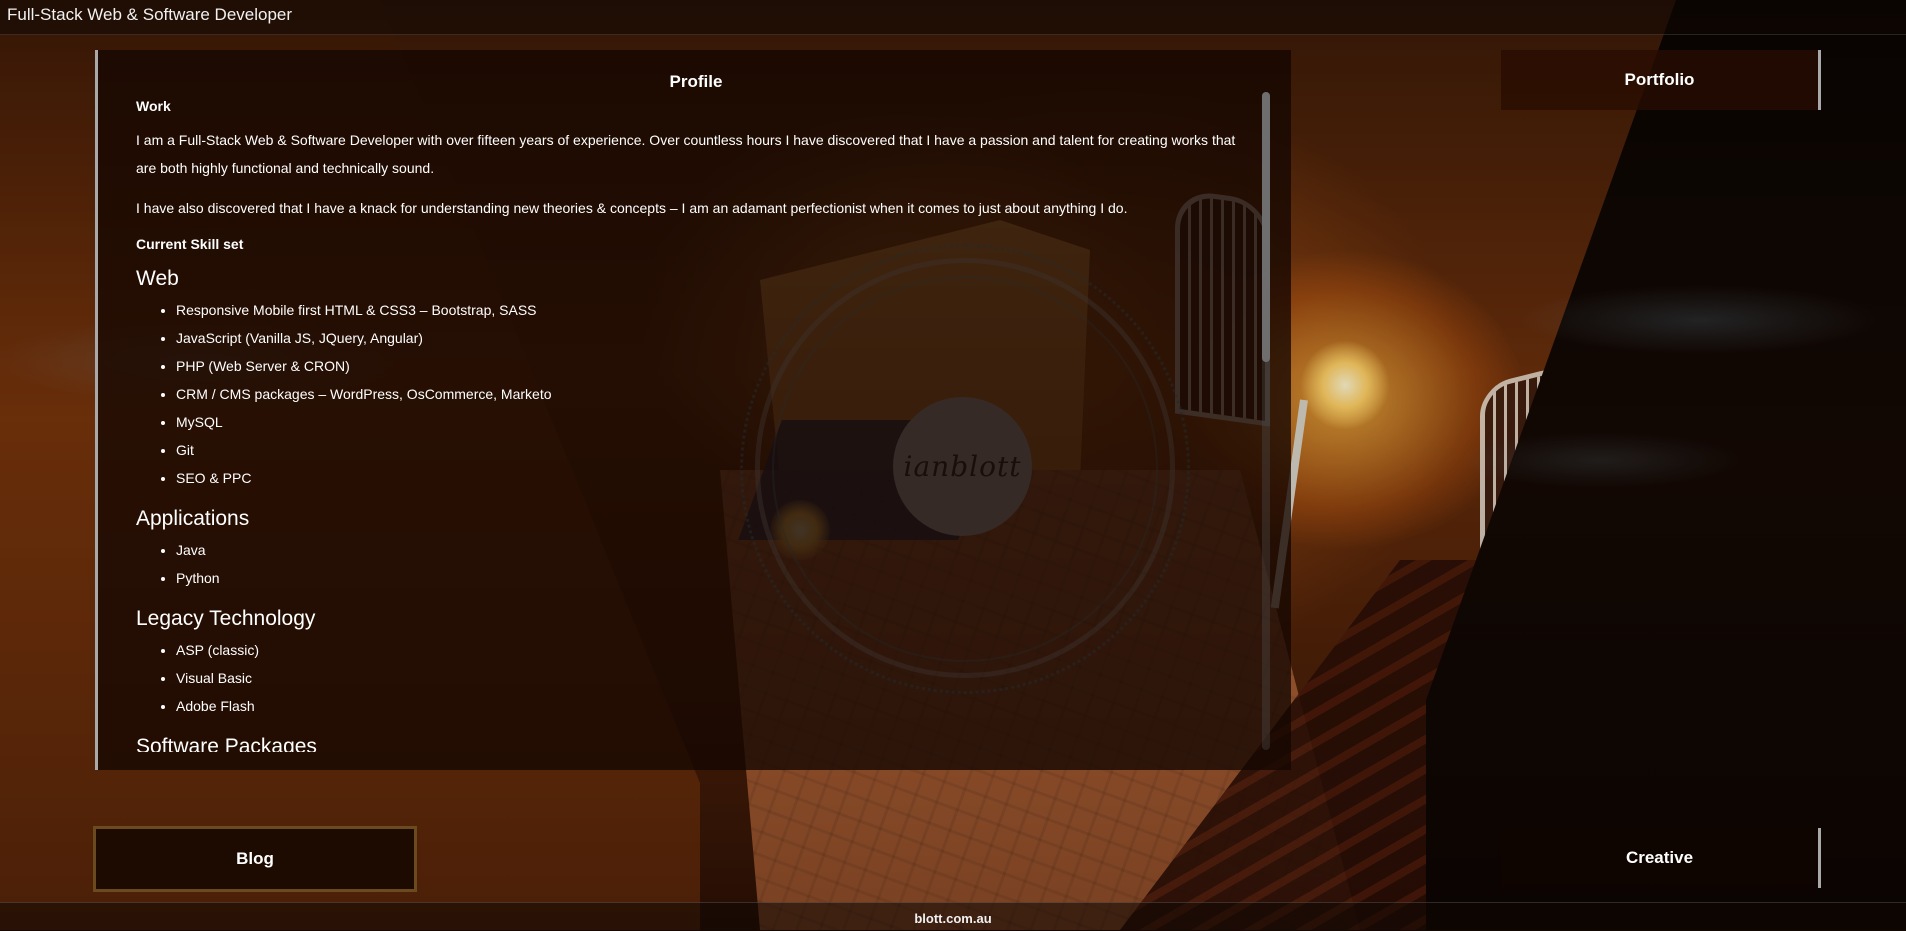 The image size is (1906, 931). I want to click on list-item: Adobe Flash, so click(716, 706).